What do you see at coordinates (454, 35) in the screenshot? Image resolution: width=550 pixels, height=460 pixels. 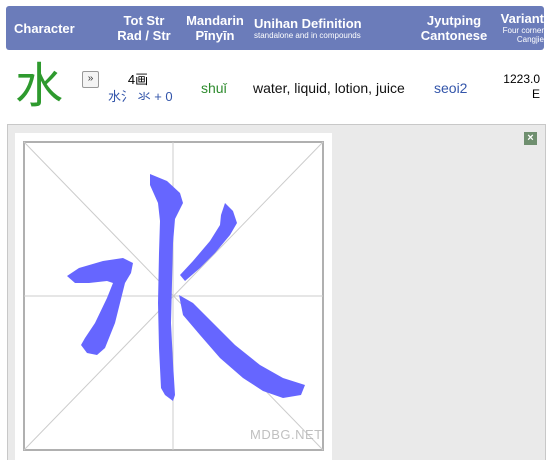 I see `header-cantonese-label: Cantonese` at bounding box center [454, 35].